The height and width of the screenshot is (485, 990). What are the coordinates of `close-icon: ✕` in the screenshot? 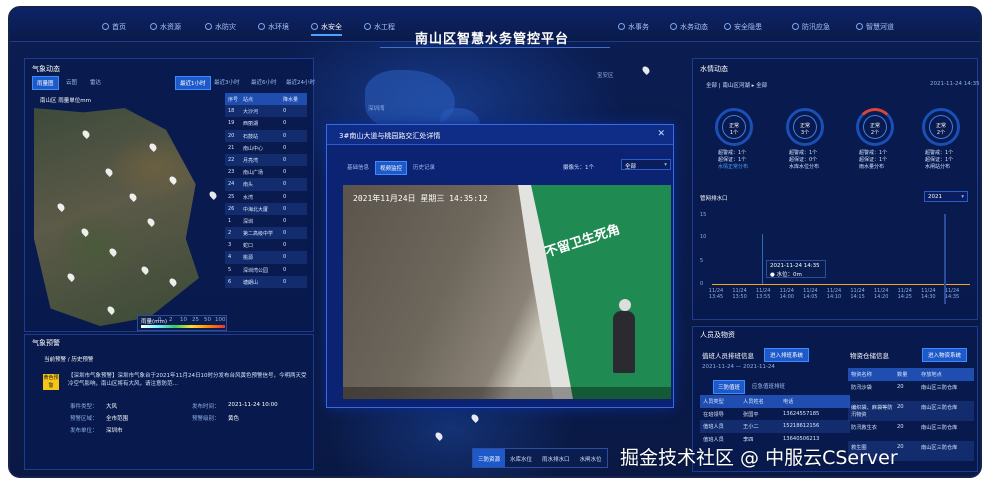 It's located at (661, 134).